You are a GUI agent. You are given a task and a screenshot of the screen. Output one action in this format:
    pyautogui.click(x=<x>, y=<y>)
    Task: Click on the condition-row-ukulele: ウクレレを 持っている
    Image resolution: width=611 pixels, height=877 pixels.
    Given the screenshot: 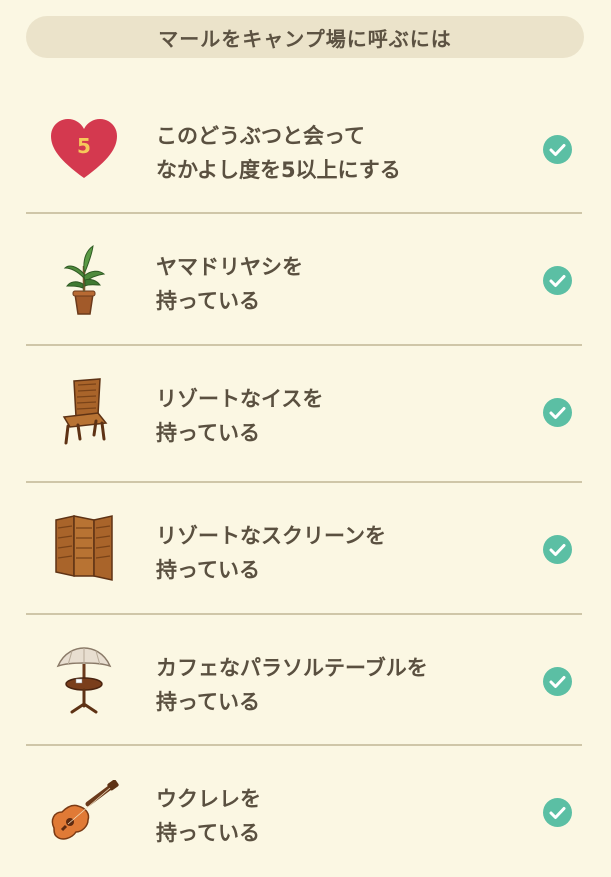 What is the action you would take?
    pyautogui.click(x=304, y=811)
    